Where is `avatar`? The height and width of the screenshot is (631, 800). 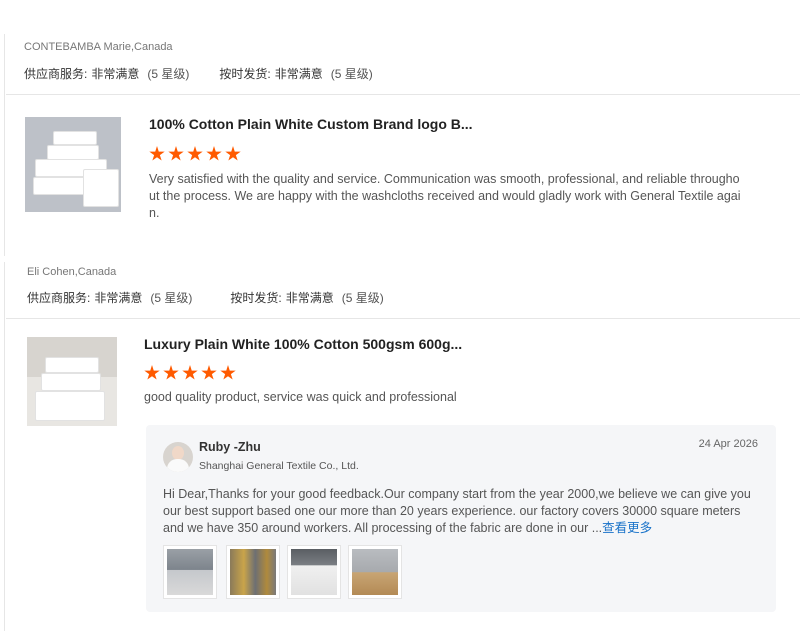 avatar is located at coordinates (178, 457).